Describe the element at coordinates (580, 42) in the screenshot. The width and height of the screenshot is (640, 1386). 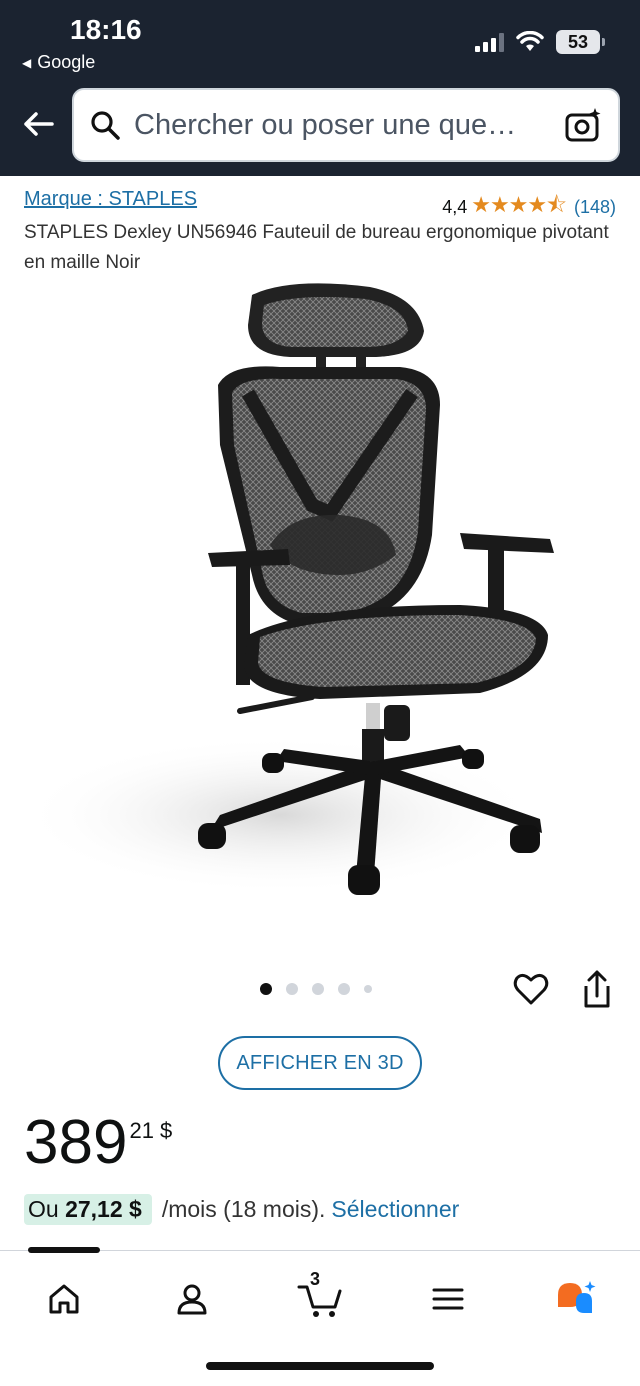
I see `battery-indicator: 53` at that location.